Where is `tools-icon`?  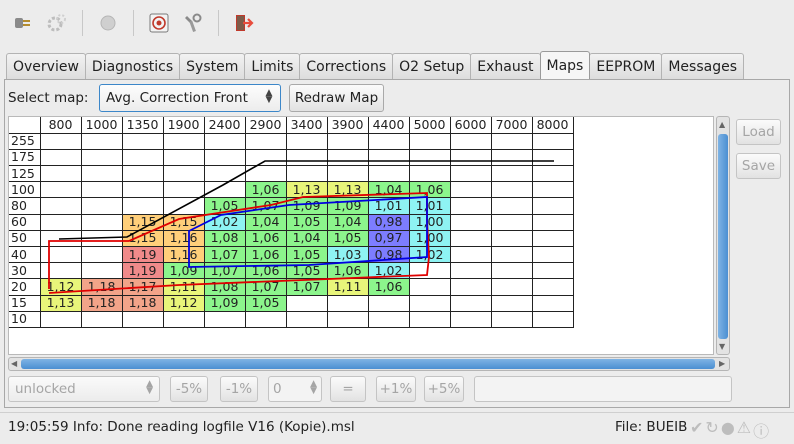 tools-icon is located at coordinates (193, 23).